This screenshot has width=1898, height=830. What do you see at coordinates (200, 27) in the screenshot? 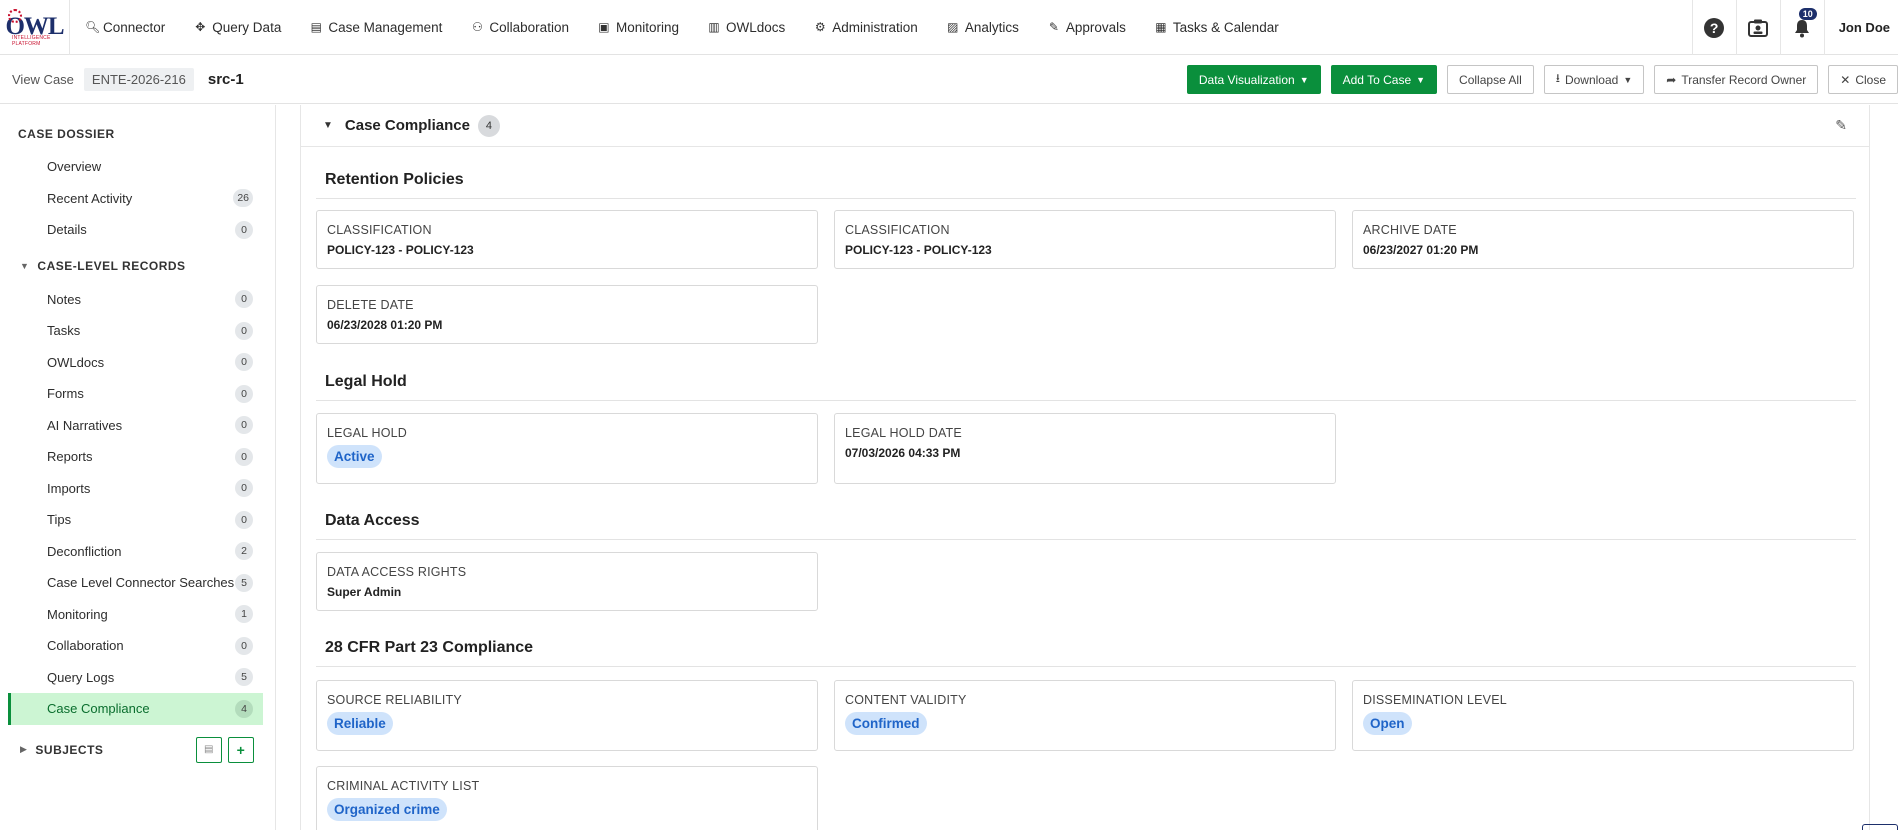
I see `move-icon: ✥` at bounding box center [200, 27].